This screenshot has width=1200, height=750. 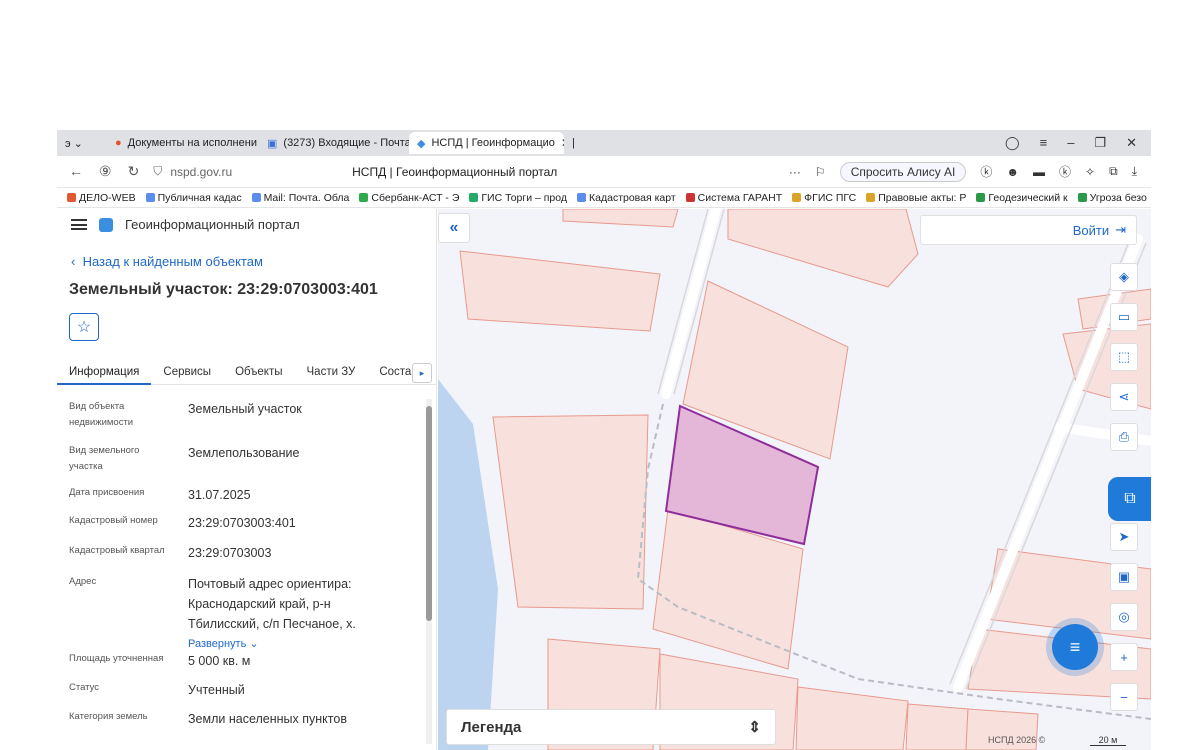 What do you see at coordinates (1070, 143) in the screenshot?
I see `minimize-icon: –` at bounding box center [1070, 143].